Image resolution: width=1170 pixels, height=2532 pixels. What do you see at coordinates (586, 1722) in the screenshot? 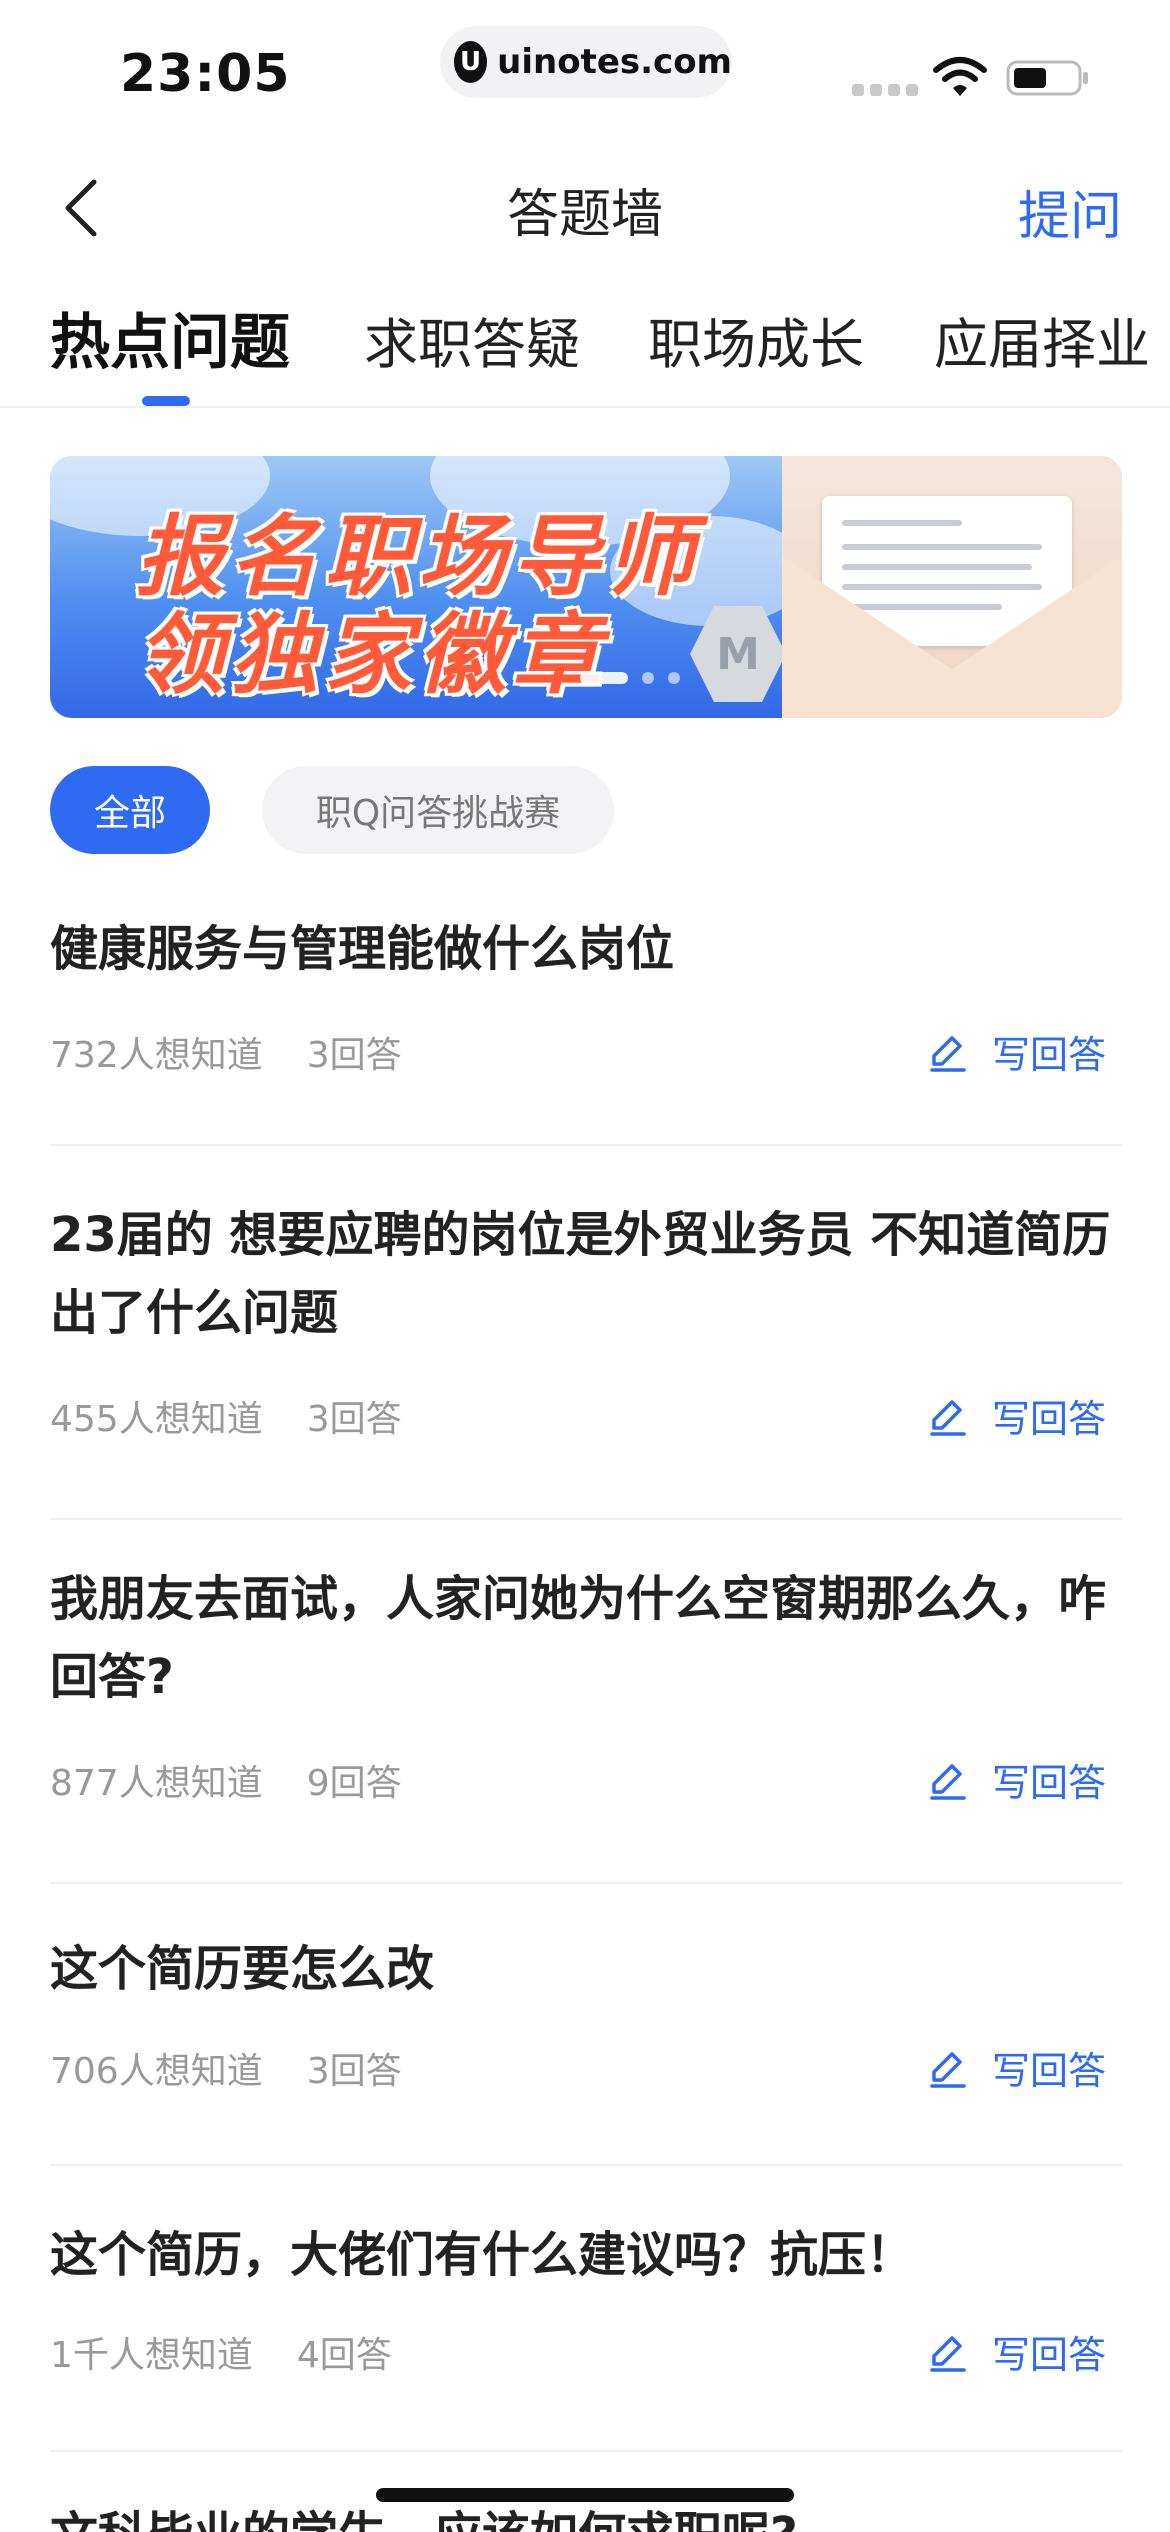
I see `question-item: 我朋友去面试，人家问她为什么空窗期那么久，咋回答? 877人想知道 9回答 写回答` at bounding box center [586, 1722].